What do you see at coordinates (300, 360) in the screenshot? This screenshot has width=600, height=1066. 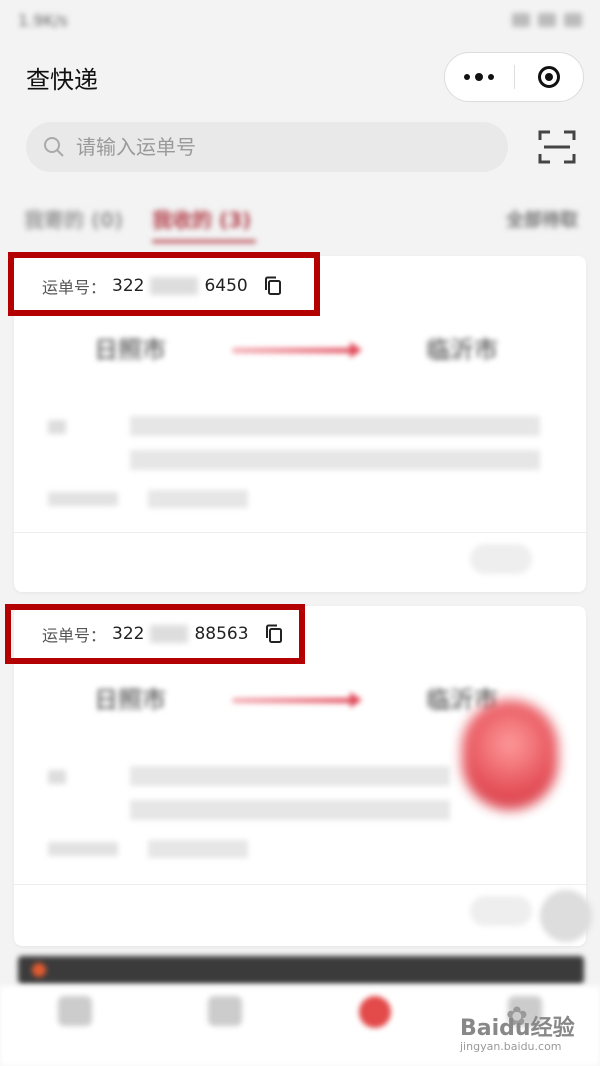 I see `route-summary: 日照市 临沂市` at bounding box center [300, 360].